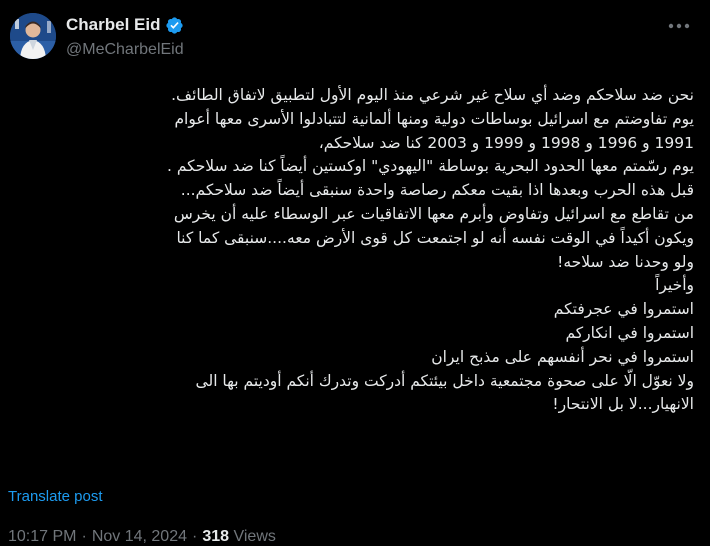 The width and height of the screenshot is (710, 546). What do you see at coordinates (55, 496) in the screenshot?
I see `translate-post-link: Translate post` at bounding box center [55, 496].